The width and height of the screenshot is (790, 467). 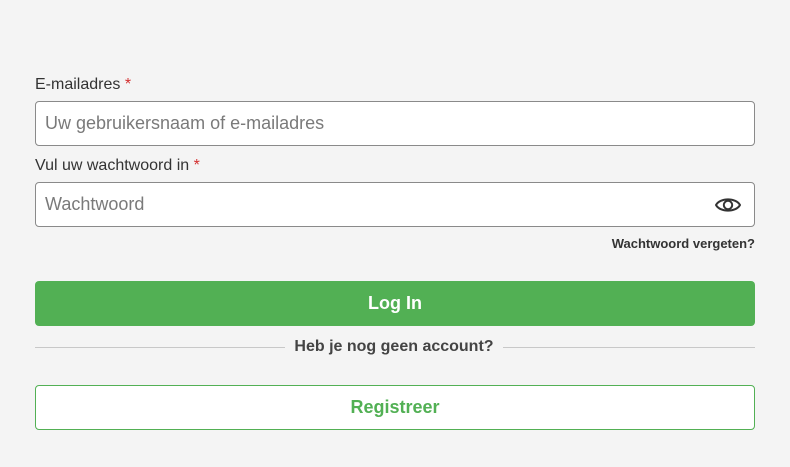 What do you see at coordinates (395, 407) in the screenshot?
I see `register-button: Registreer` at bounding box center [395, 407].